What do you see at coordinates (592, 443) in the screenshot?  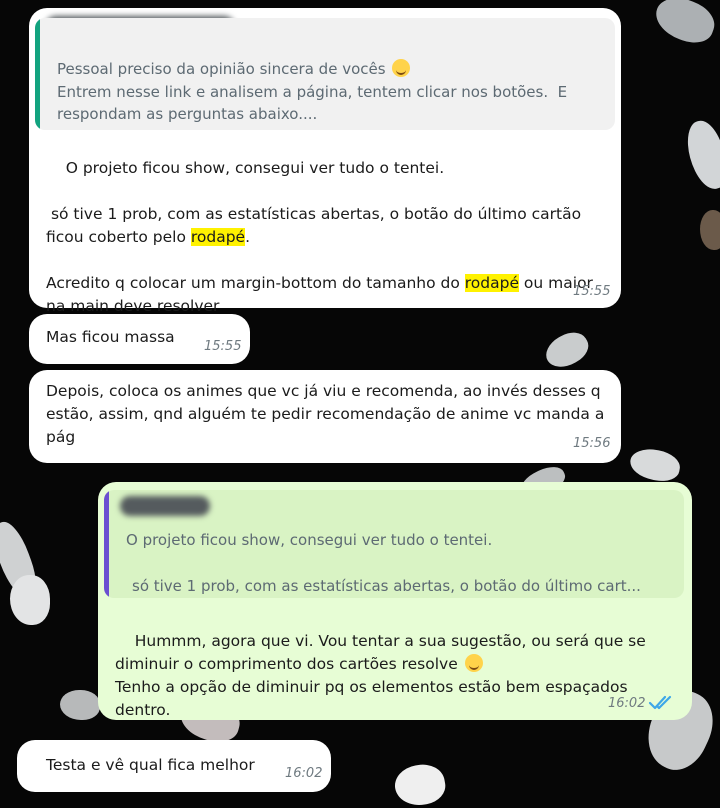 I see `message-timestamp: 15:56` at bounding box center [592, 443].